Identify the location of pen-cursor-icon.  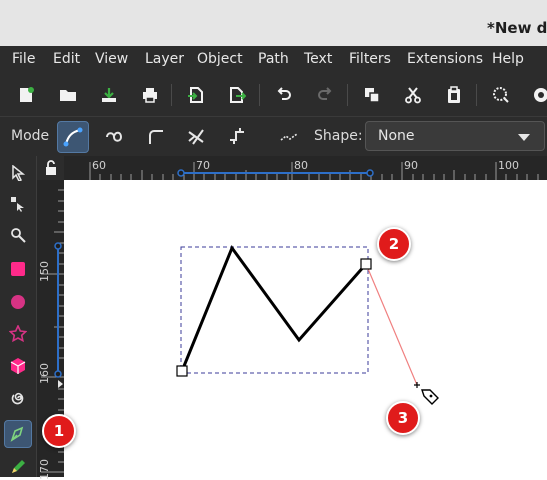
(426, 393).